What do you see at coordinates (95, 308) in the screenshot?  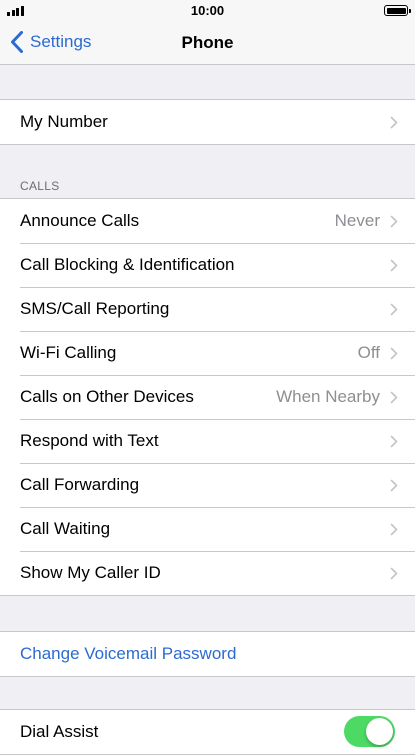 I see `row-label: SMS/Call Reporting` at bounding box center [95, 308].